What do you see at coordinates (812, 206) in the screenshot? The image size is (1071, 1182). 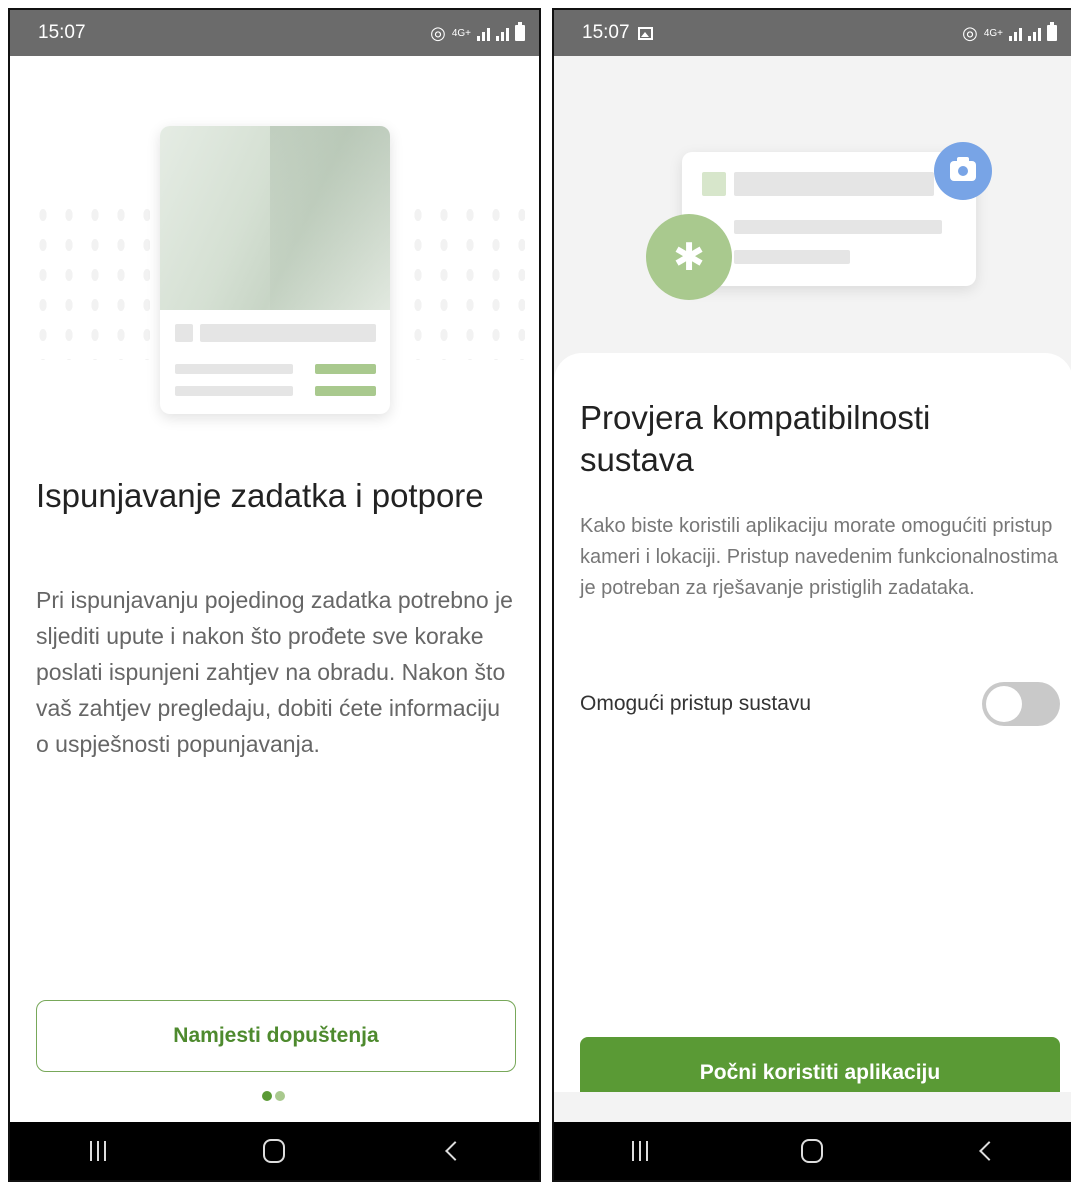 I see `permissions-illustration: ✱` at bounding box center [812, 206].